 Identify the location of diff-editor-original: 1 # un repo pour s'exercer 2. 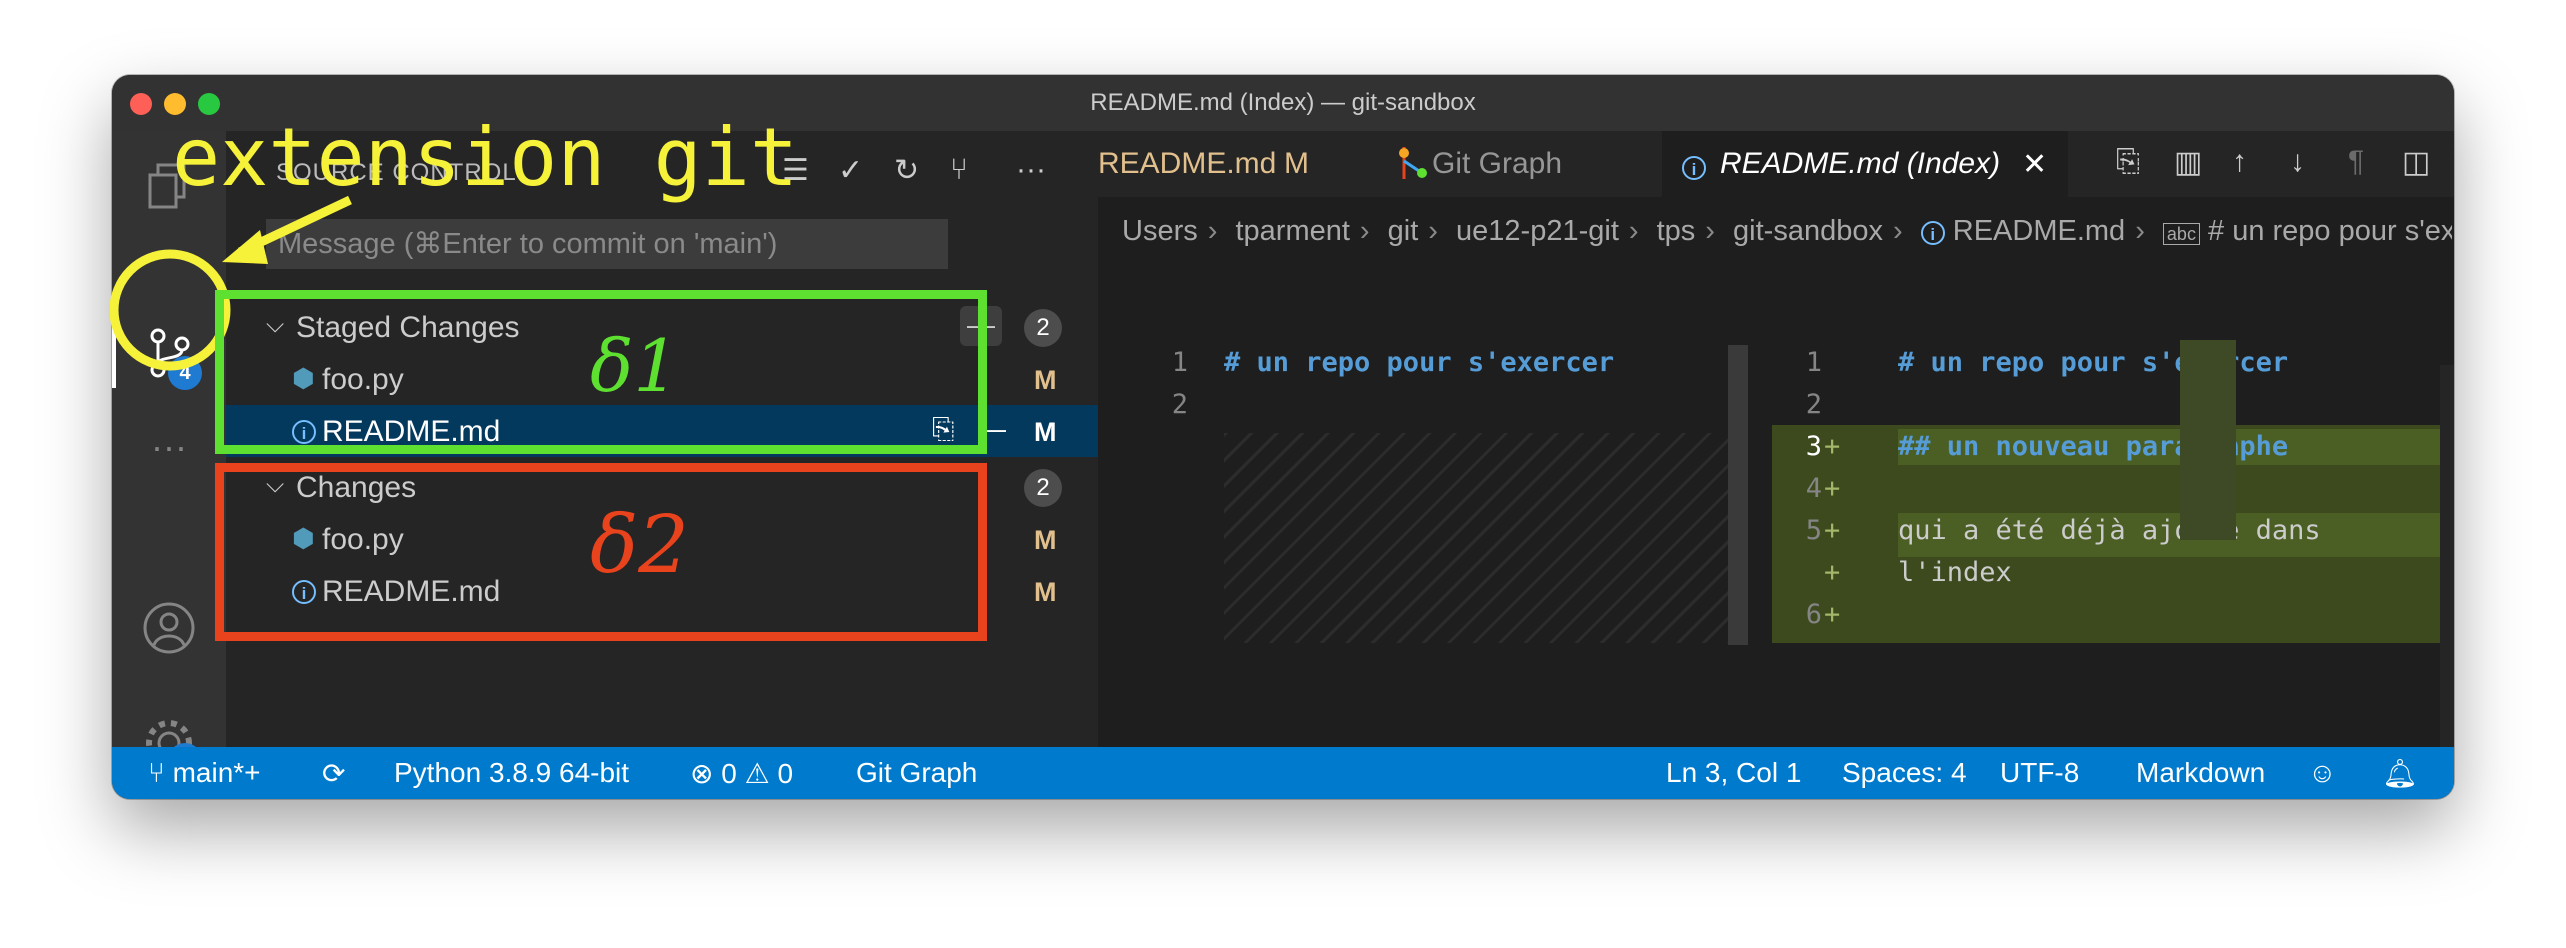
(1430, 506).